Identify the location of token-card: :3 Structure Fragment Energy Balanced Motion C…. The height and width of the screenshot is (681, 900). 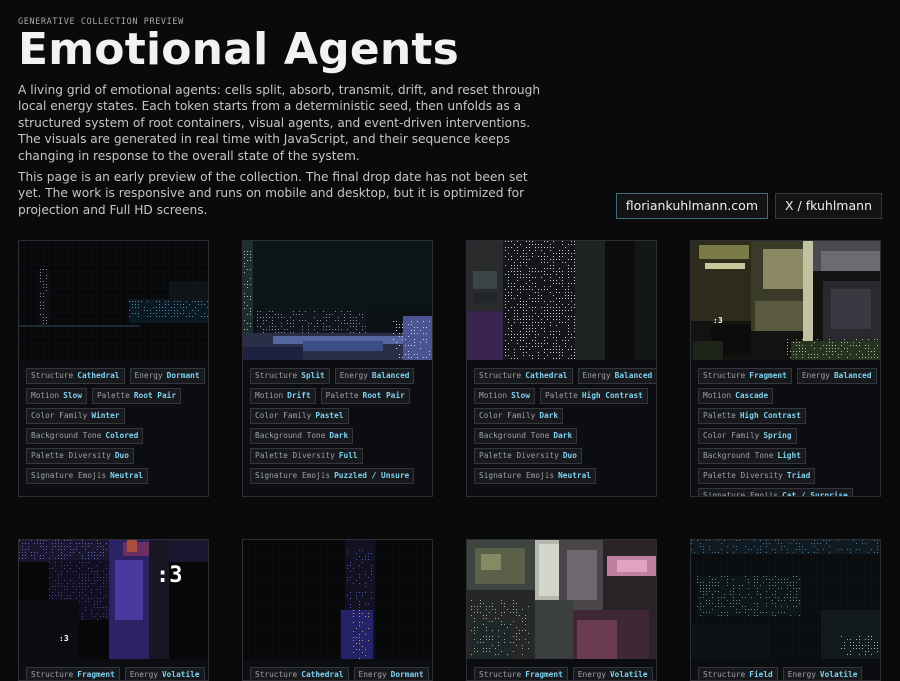
(785, 368).